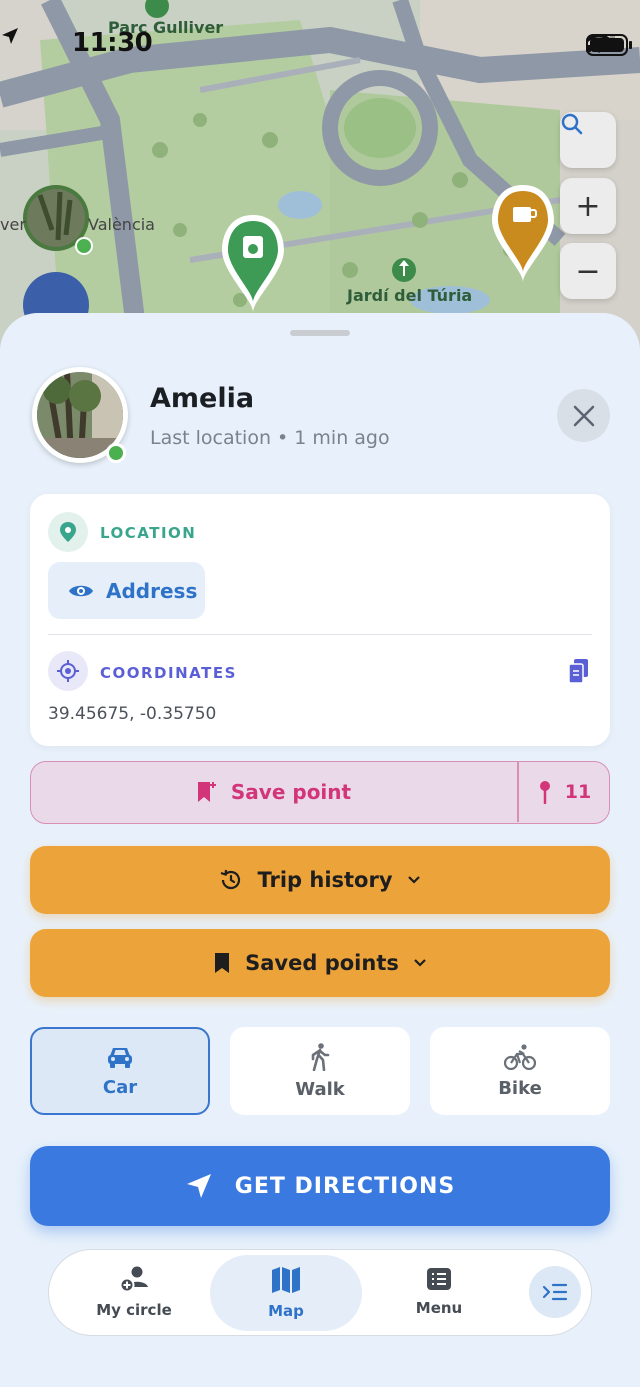 This screenshot has height=1387, width=640. I want to click on address-button-label: Address, so click(152, 590).